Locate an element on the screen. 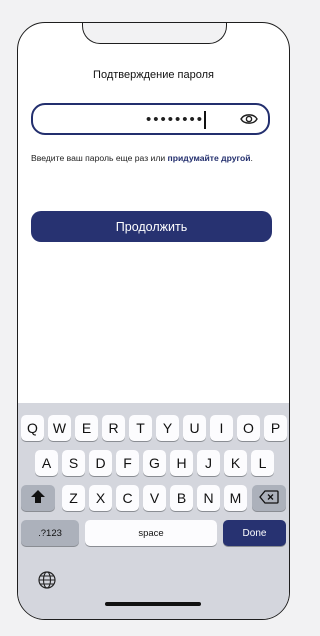 The height and width of the screenshot is (636, 320). key-g: G is located at coordinates (154, 463).